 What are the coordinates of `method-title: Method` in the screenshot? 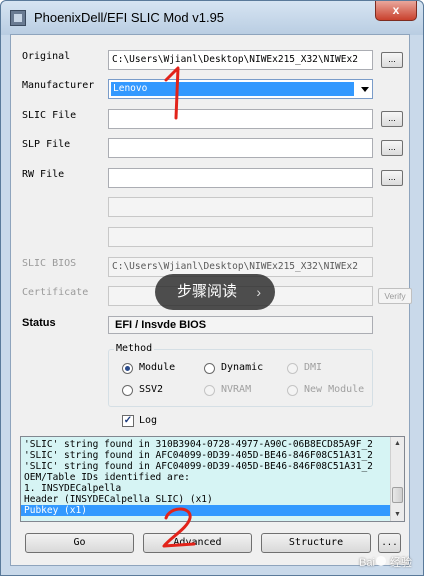 It's located at (134, 348).